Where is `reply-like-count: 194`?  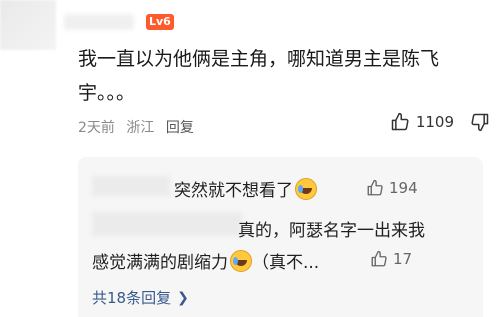 reply-like-count: 194 is located at coordinates (403, 188).